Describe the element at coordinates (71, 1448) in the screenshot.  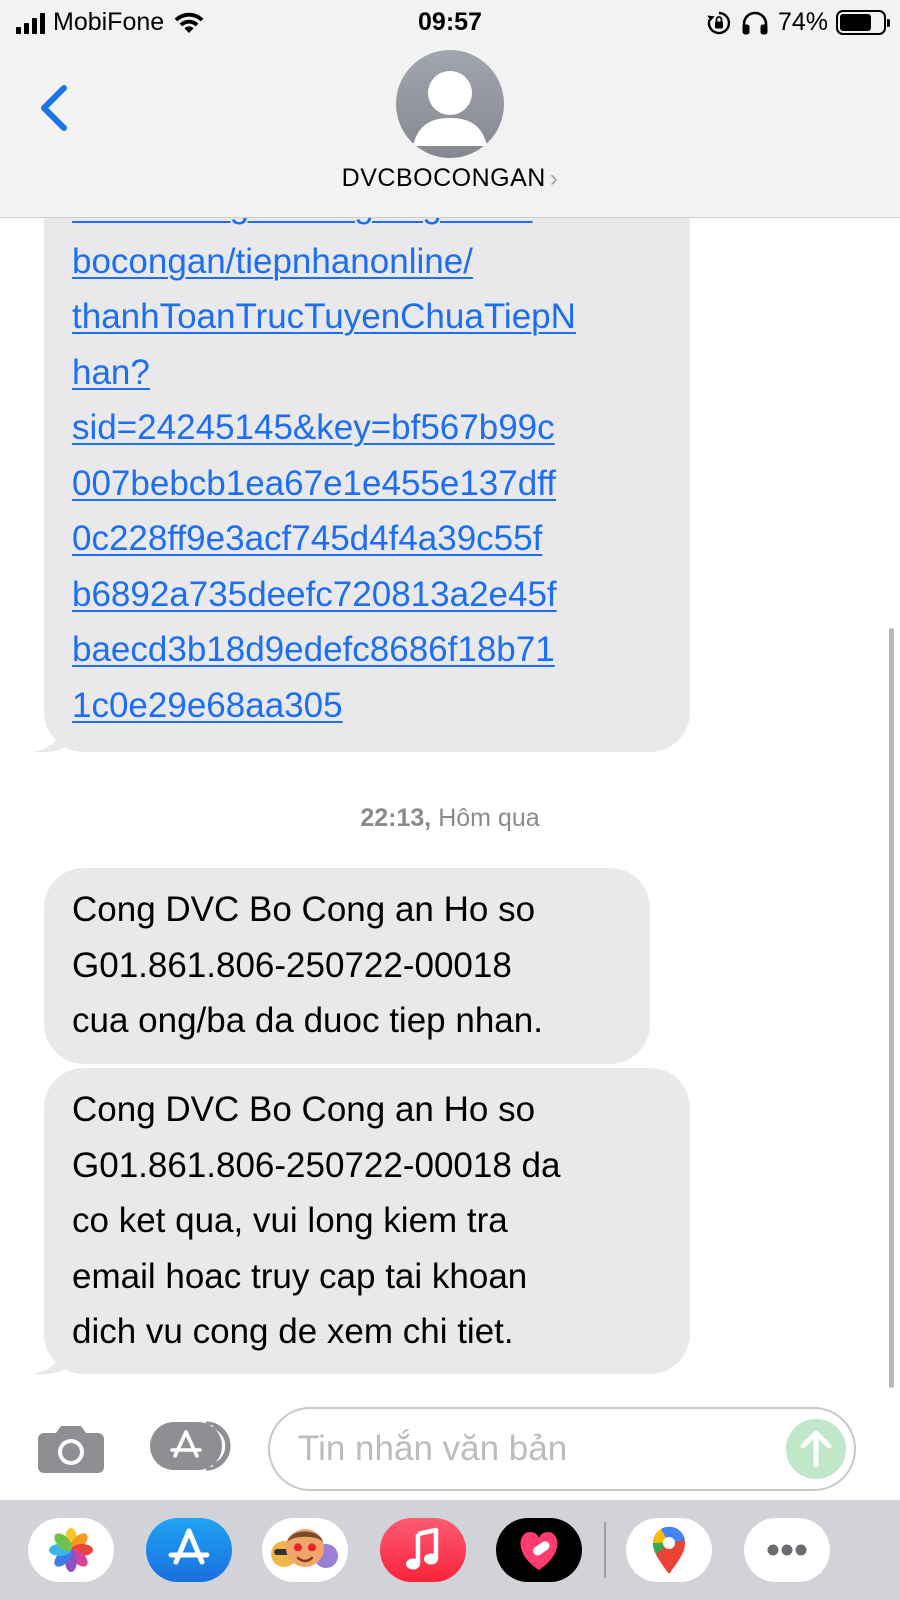
I see `camera-icon` at that location.